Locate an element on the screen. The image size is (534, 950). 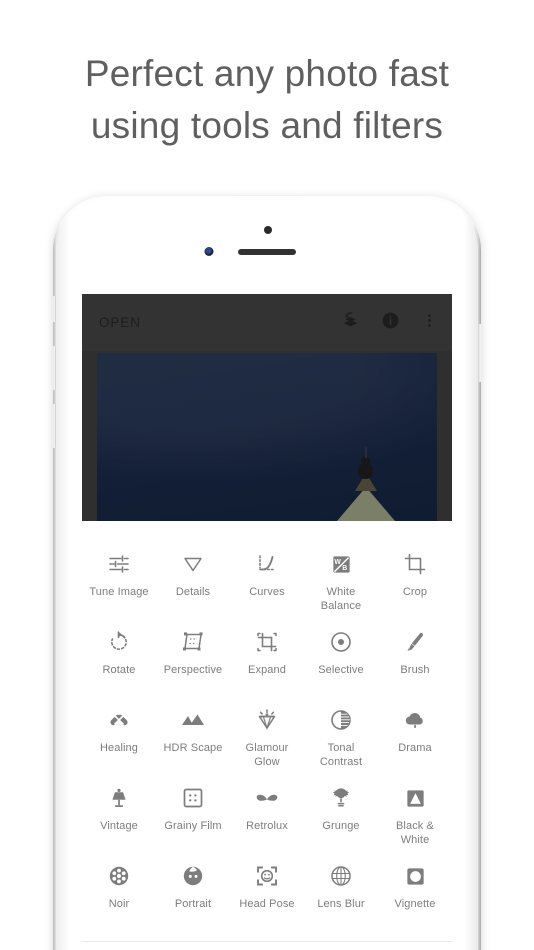
tool-label: Brush is located at coordinates (415, 670).